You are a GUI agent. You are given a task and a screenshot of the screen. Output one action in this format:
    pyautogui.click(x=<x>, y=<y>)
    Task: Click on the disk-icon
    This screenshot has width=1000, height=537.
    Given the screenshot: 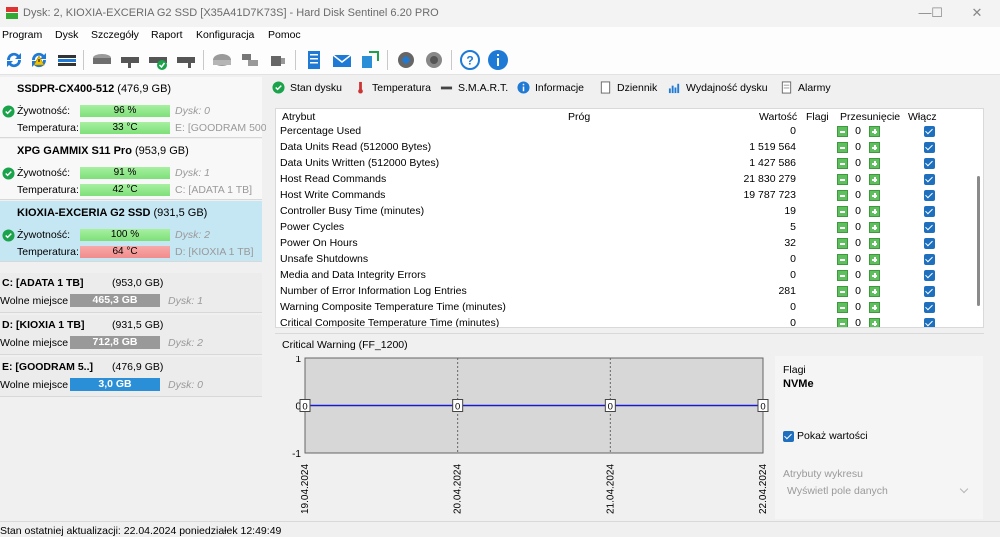 What is the action you would take?
    pyautogui.click(x=67, y=60)
    